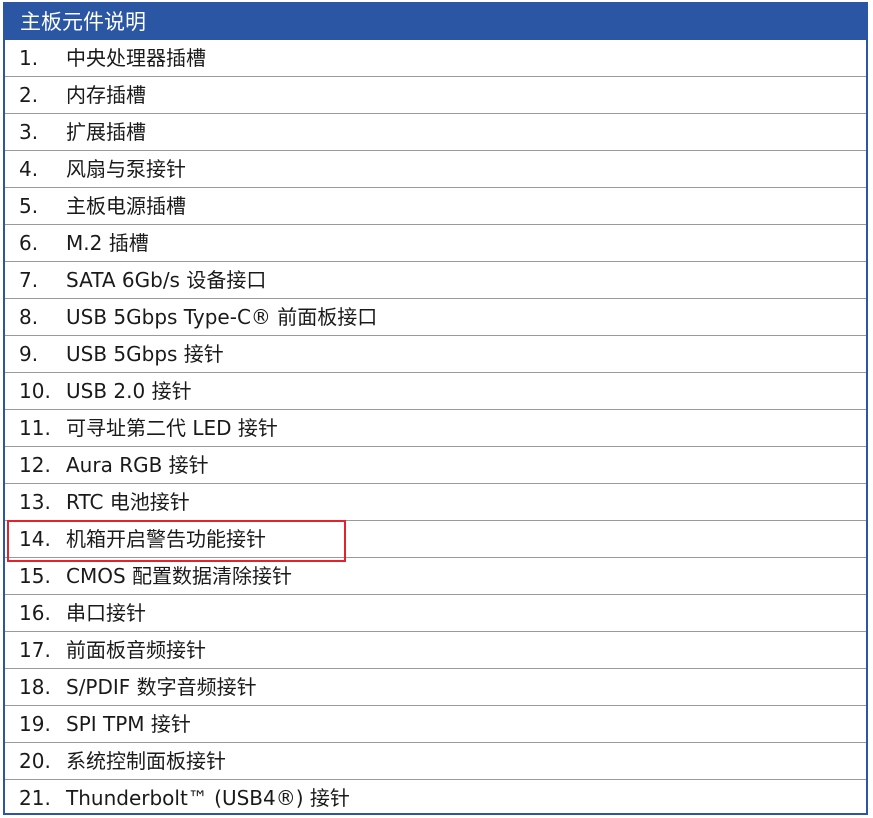 The image size is (873, 818). I want to click on item-number: 9., so click(29, 354).